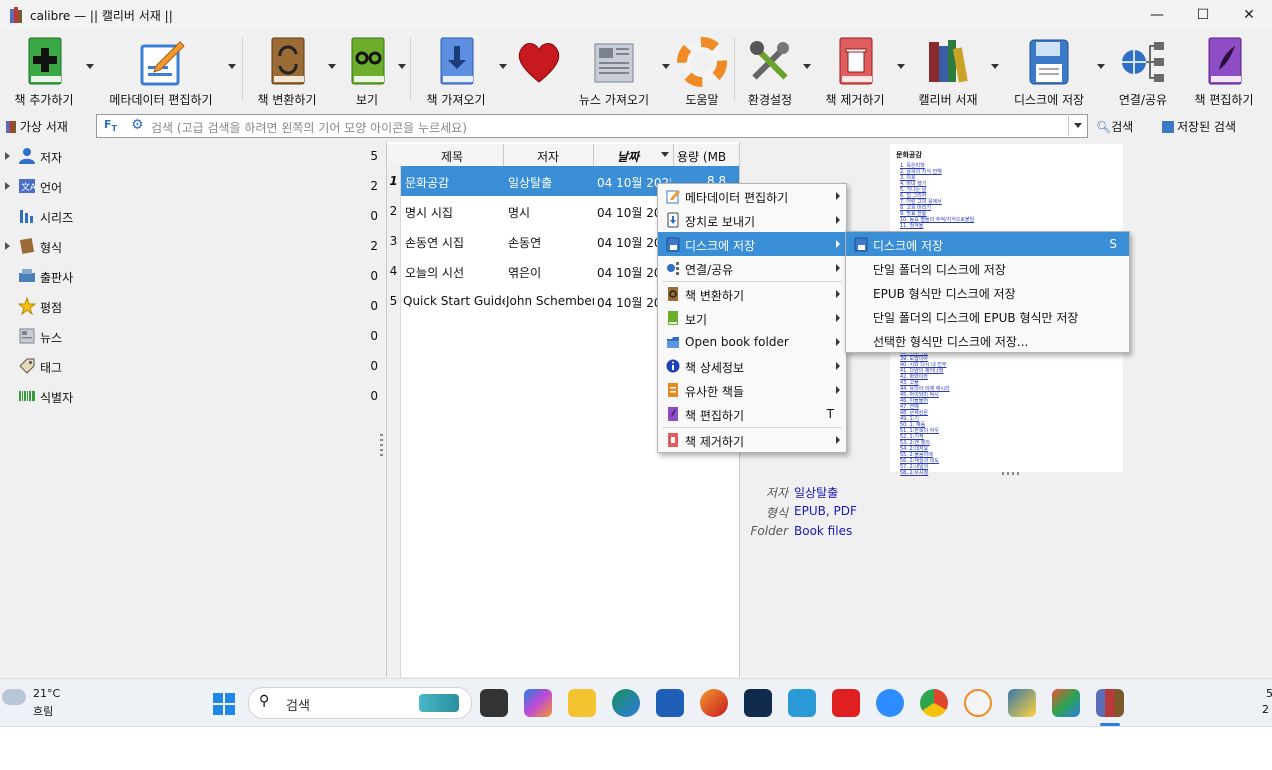  I want to click on search-input: FT ⚙ 검색 (고급 검색을 하려면 왼쪽의 기어 모양 아이콘을 누르세요), so click(592, 126).